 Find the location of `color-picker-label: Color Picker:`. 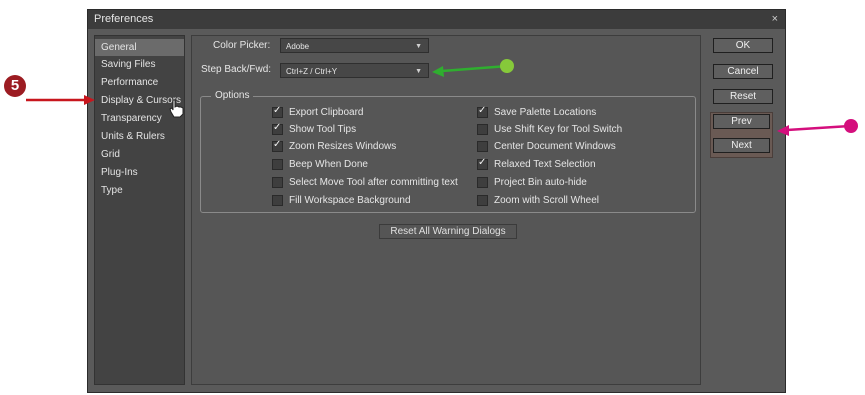

color-picker-label: Color Picker: is located at coordinates (242, 45).